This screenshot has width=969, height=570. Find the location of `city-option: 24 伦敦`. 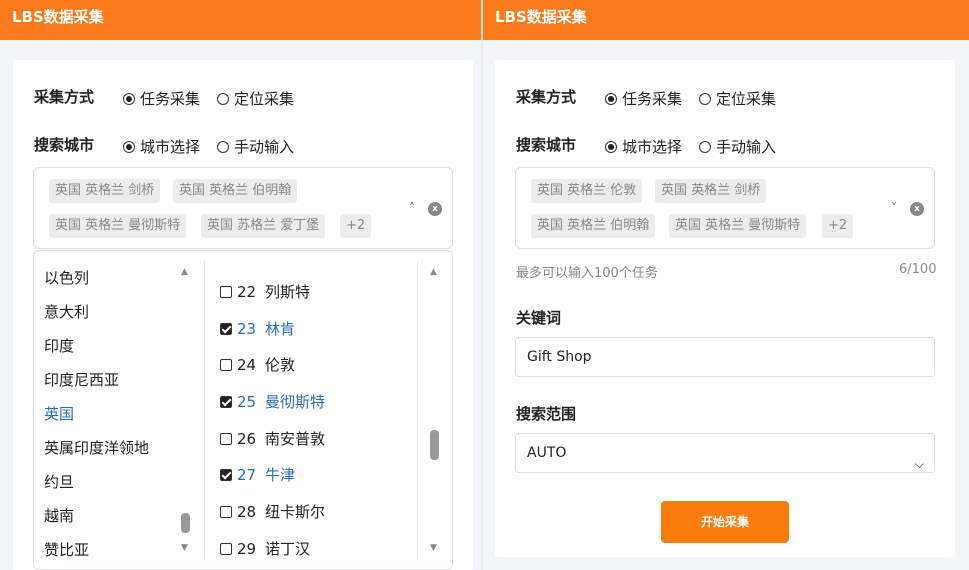

city-option: 24 伦敦 is located at coordinates (257, 364).